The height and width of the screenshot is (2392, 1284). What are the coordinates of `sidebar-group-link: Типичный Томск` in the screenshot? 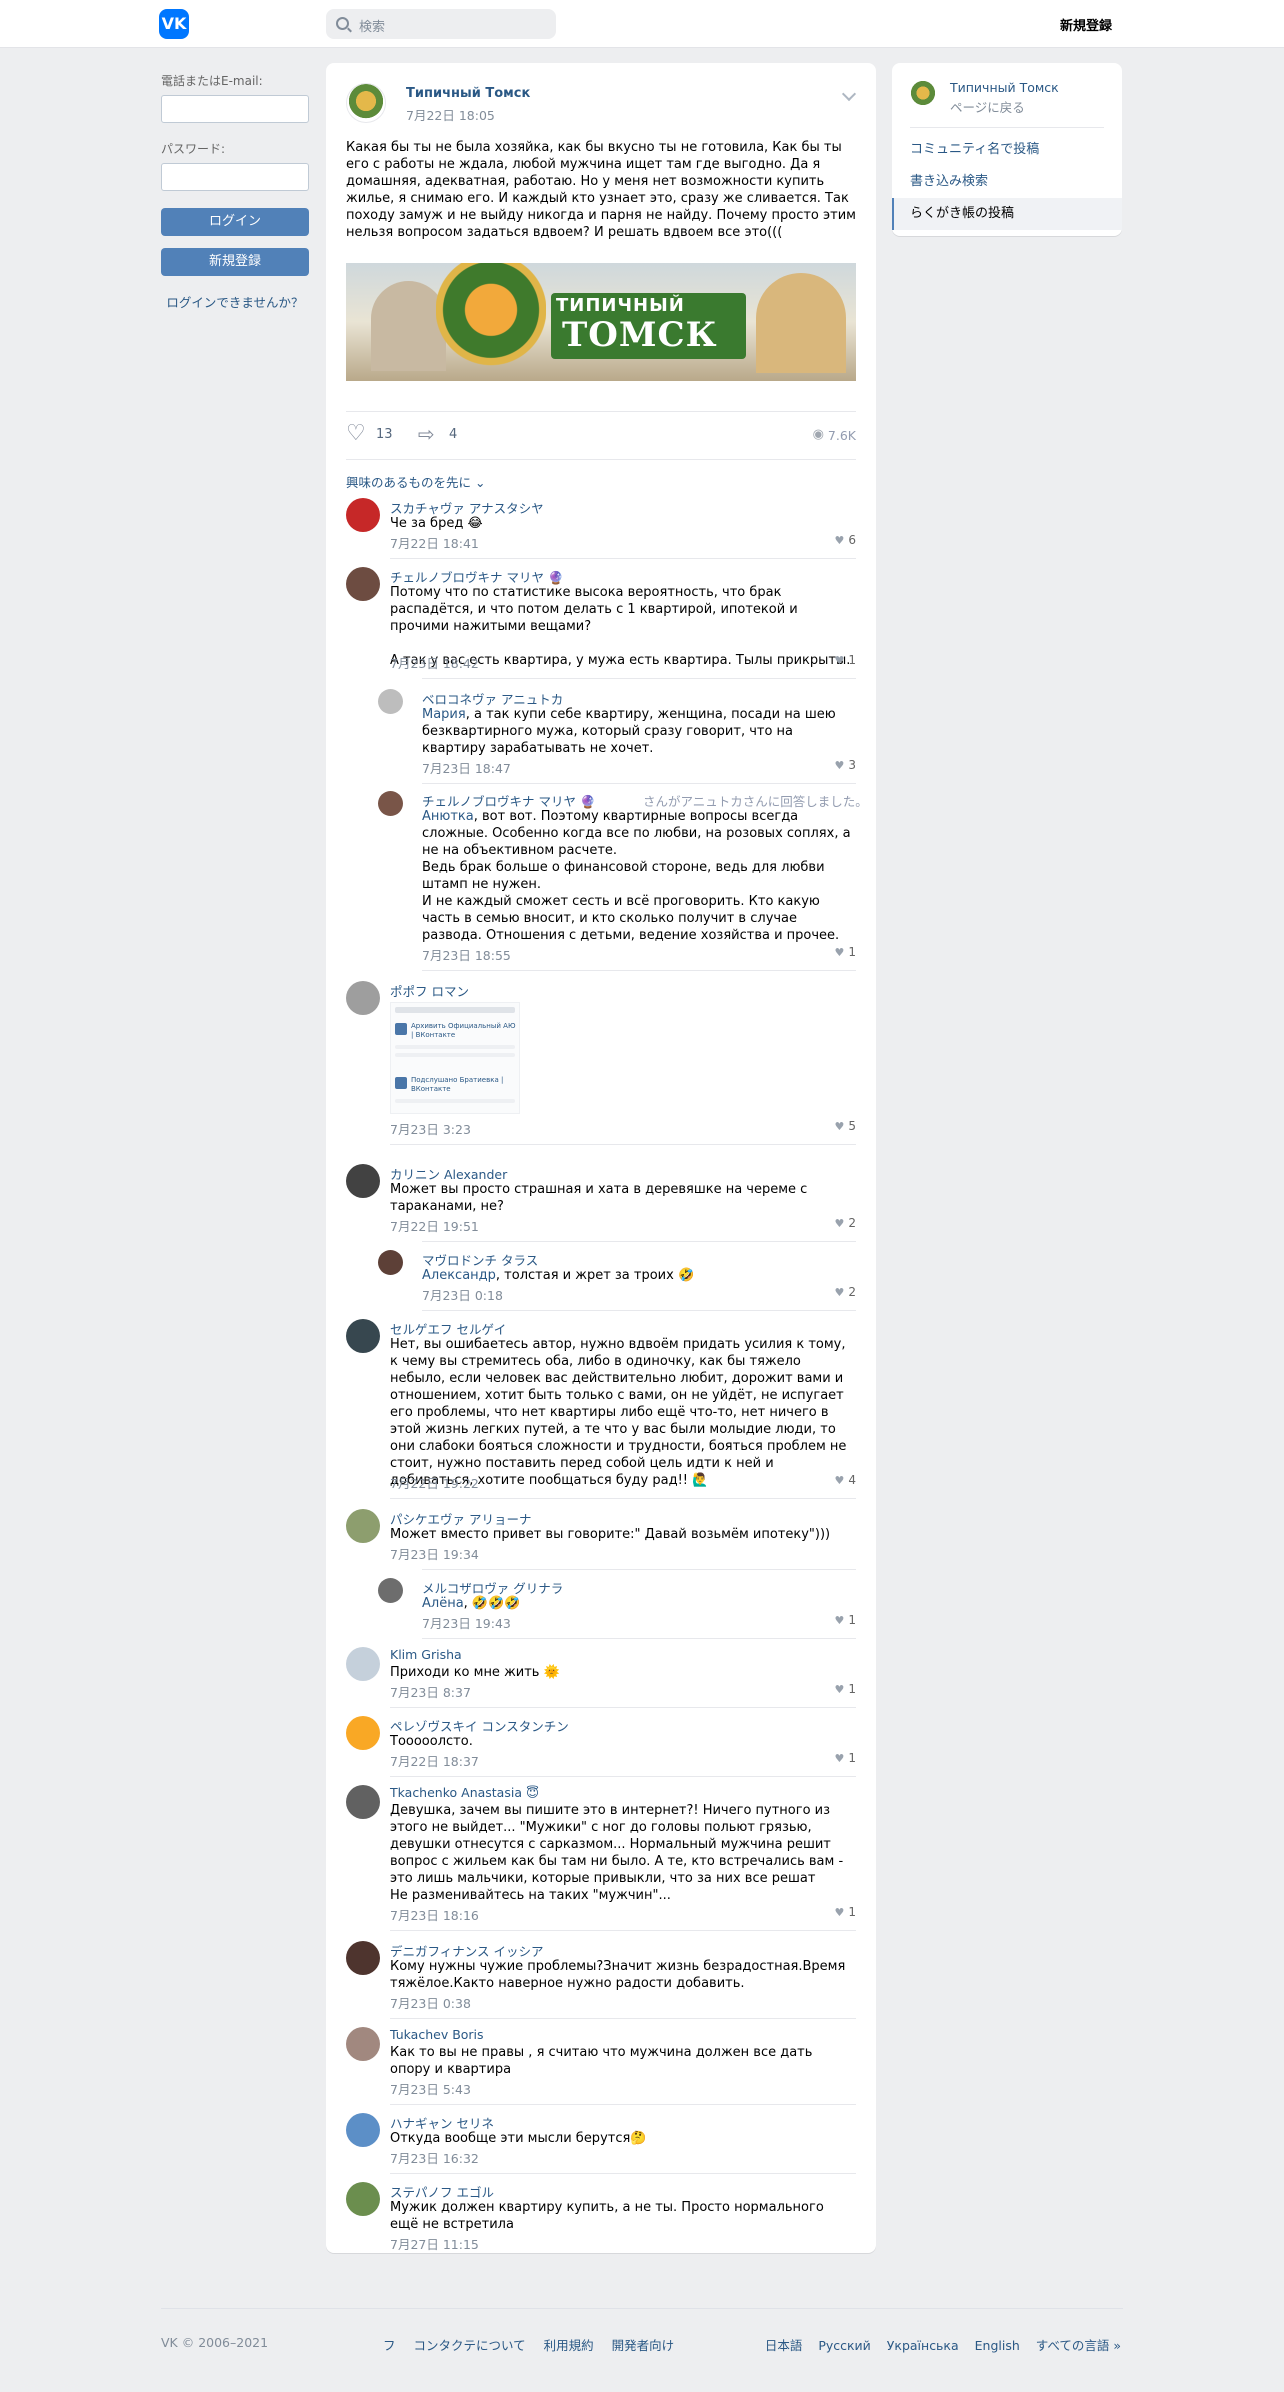 It's located at (1004, 87).